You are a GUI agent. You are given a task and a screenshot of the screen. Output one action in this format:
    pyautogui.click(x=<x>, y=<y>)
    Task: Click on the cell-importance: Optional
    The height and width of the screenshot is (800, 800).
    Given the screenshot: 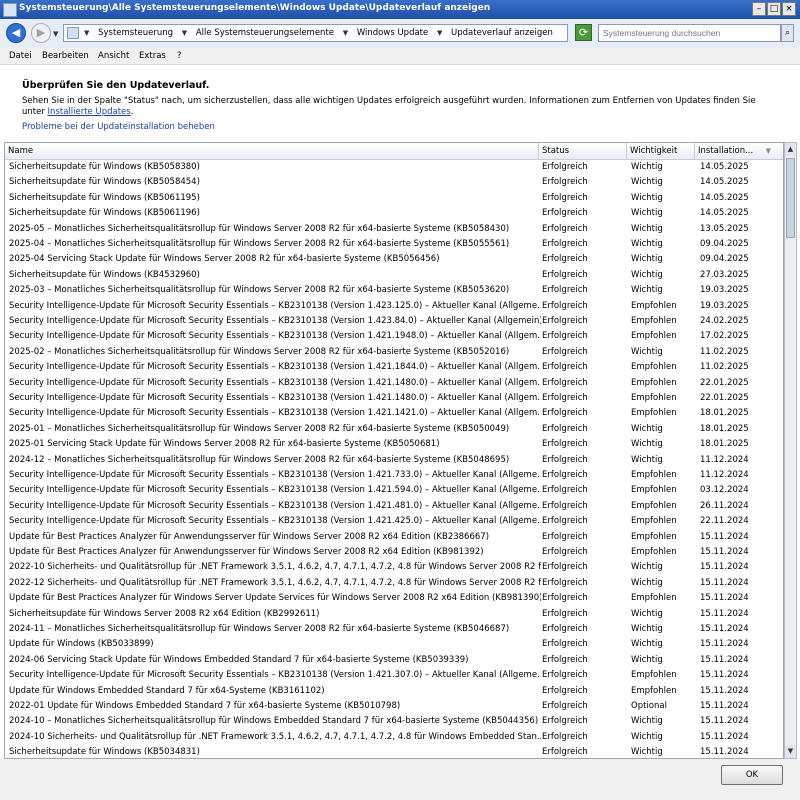 What is the action you would take?
    pyautogui.click(x=649, y=706)
    